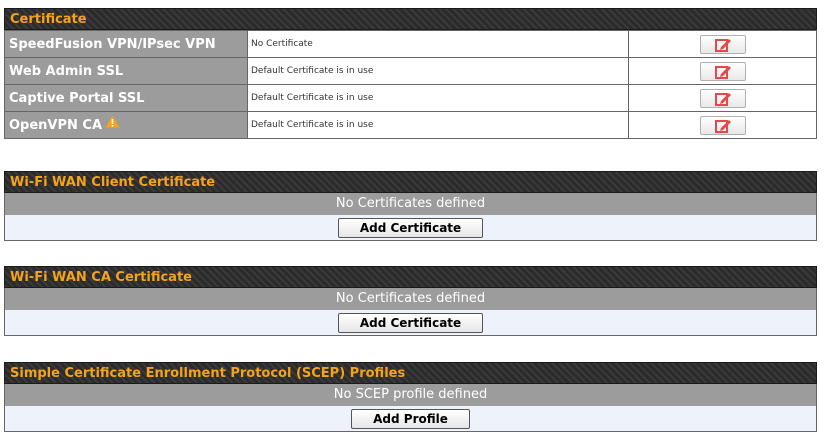 The height and width of the screenshot is (442, 827). I want to click on table-row: OpenVPN CA Default Certificate is in use, so click(410, 125).